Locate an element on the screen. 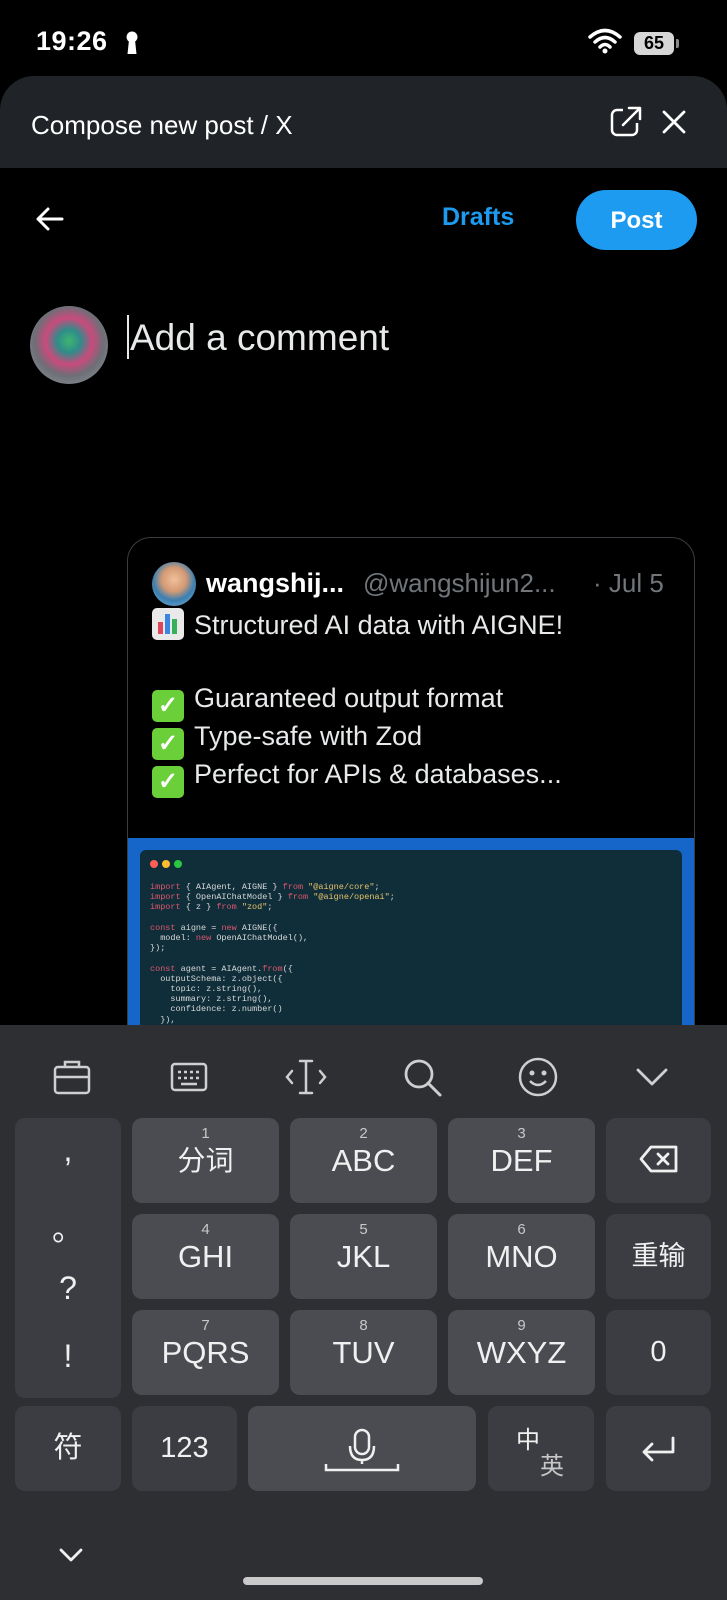 This screenshot has width=727, height=1600. wifi-icon is located at coordinates (605, 41).